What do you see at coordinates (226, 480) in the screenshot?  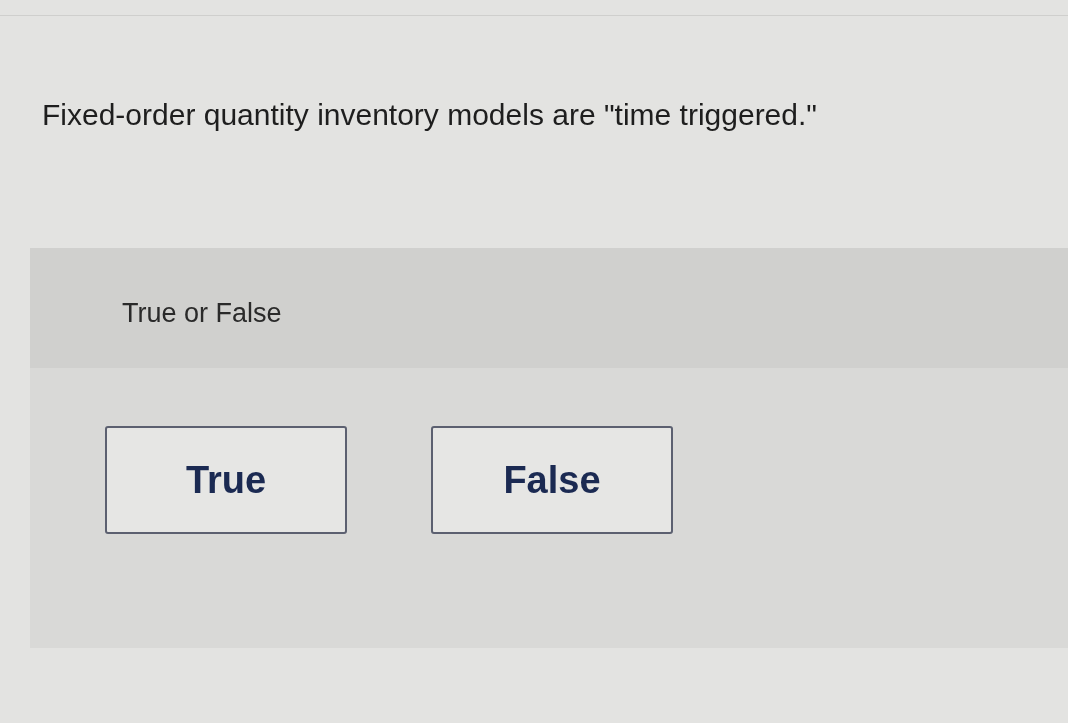 I see `answer-choice-button: True` at bounding box center [226, 480].